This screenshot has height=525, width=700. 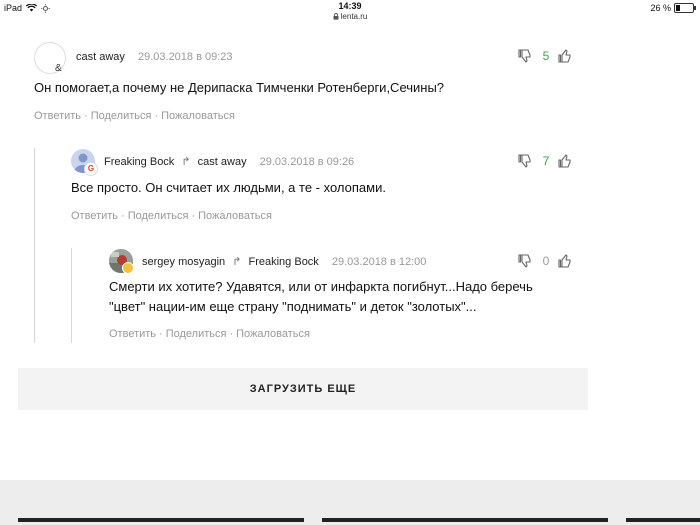 What do you see at coordinates (303, 389) in the screenshot?
I see `load-more-button: ЗАГРУЗИТЬ ЕЩЕ` at bounding box center [303, 389].